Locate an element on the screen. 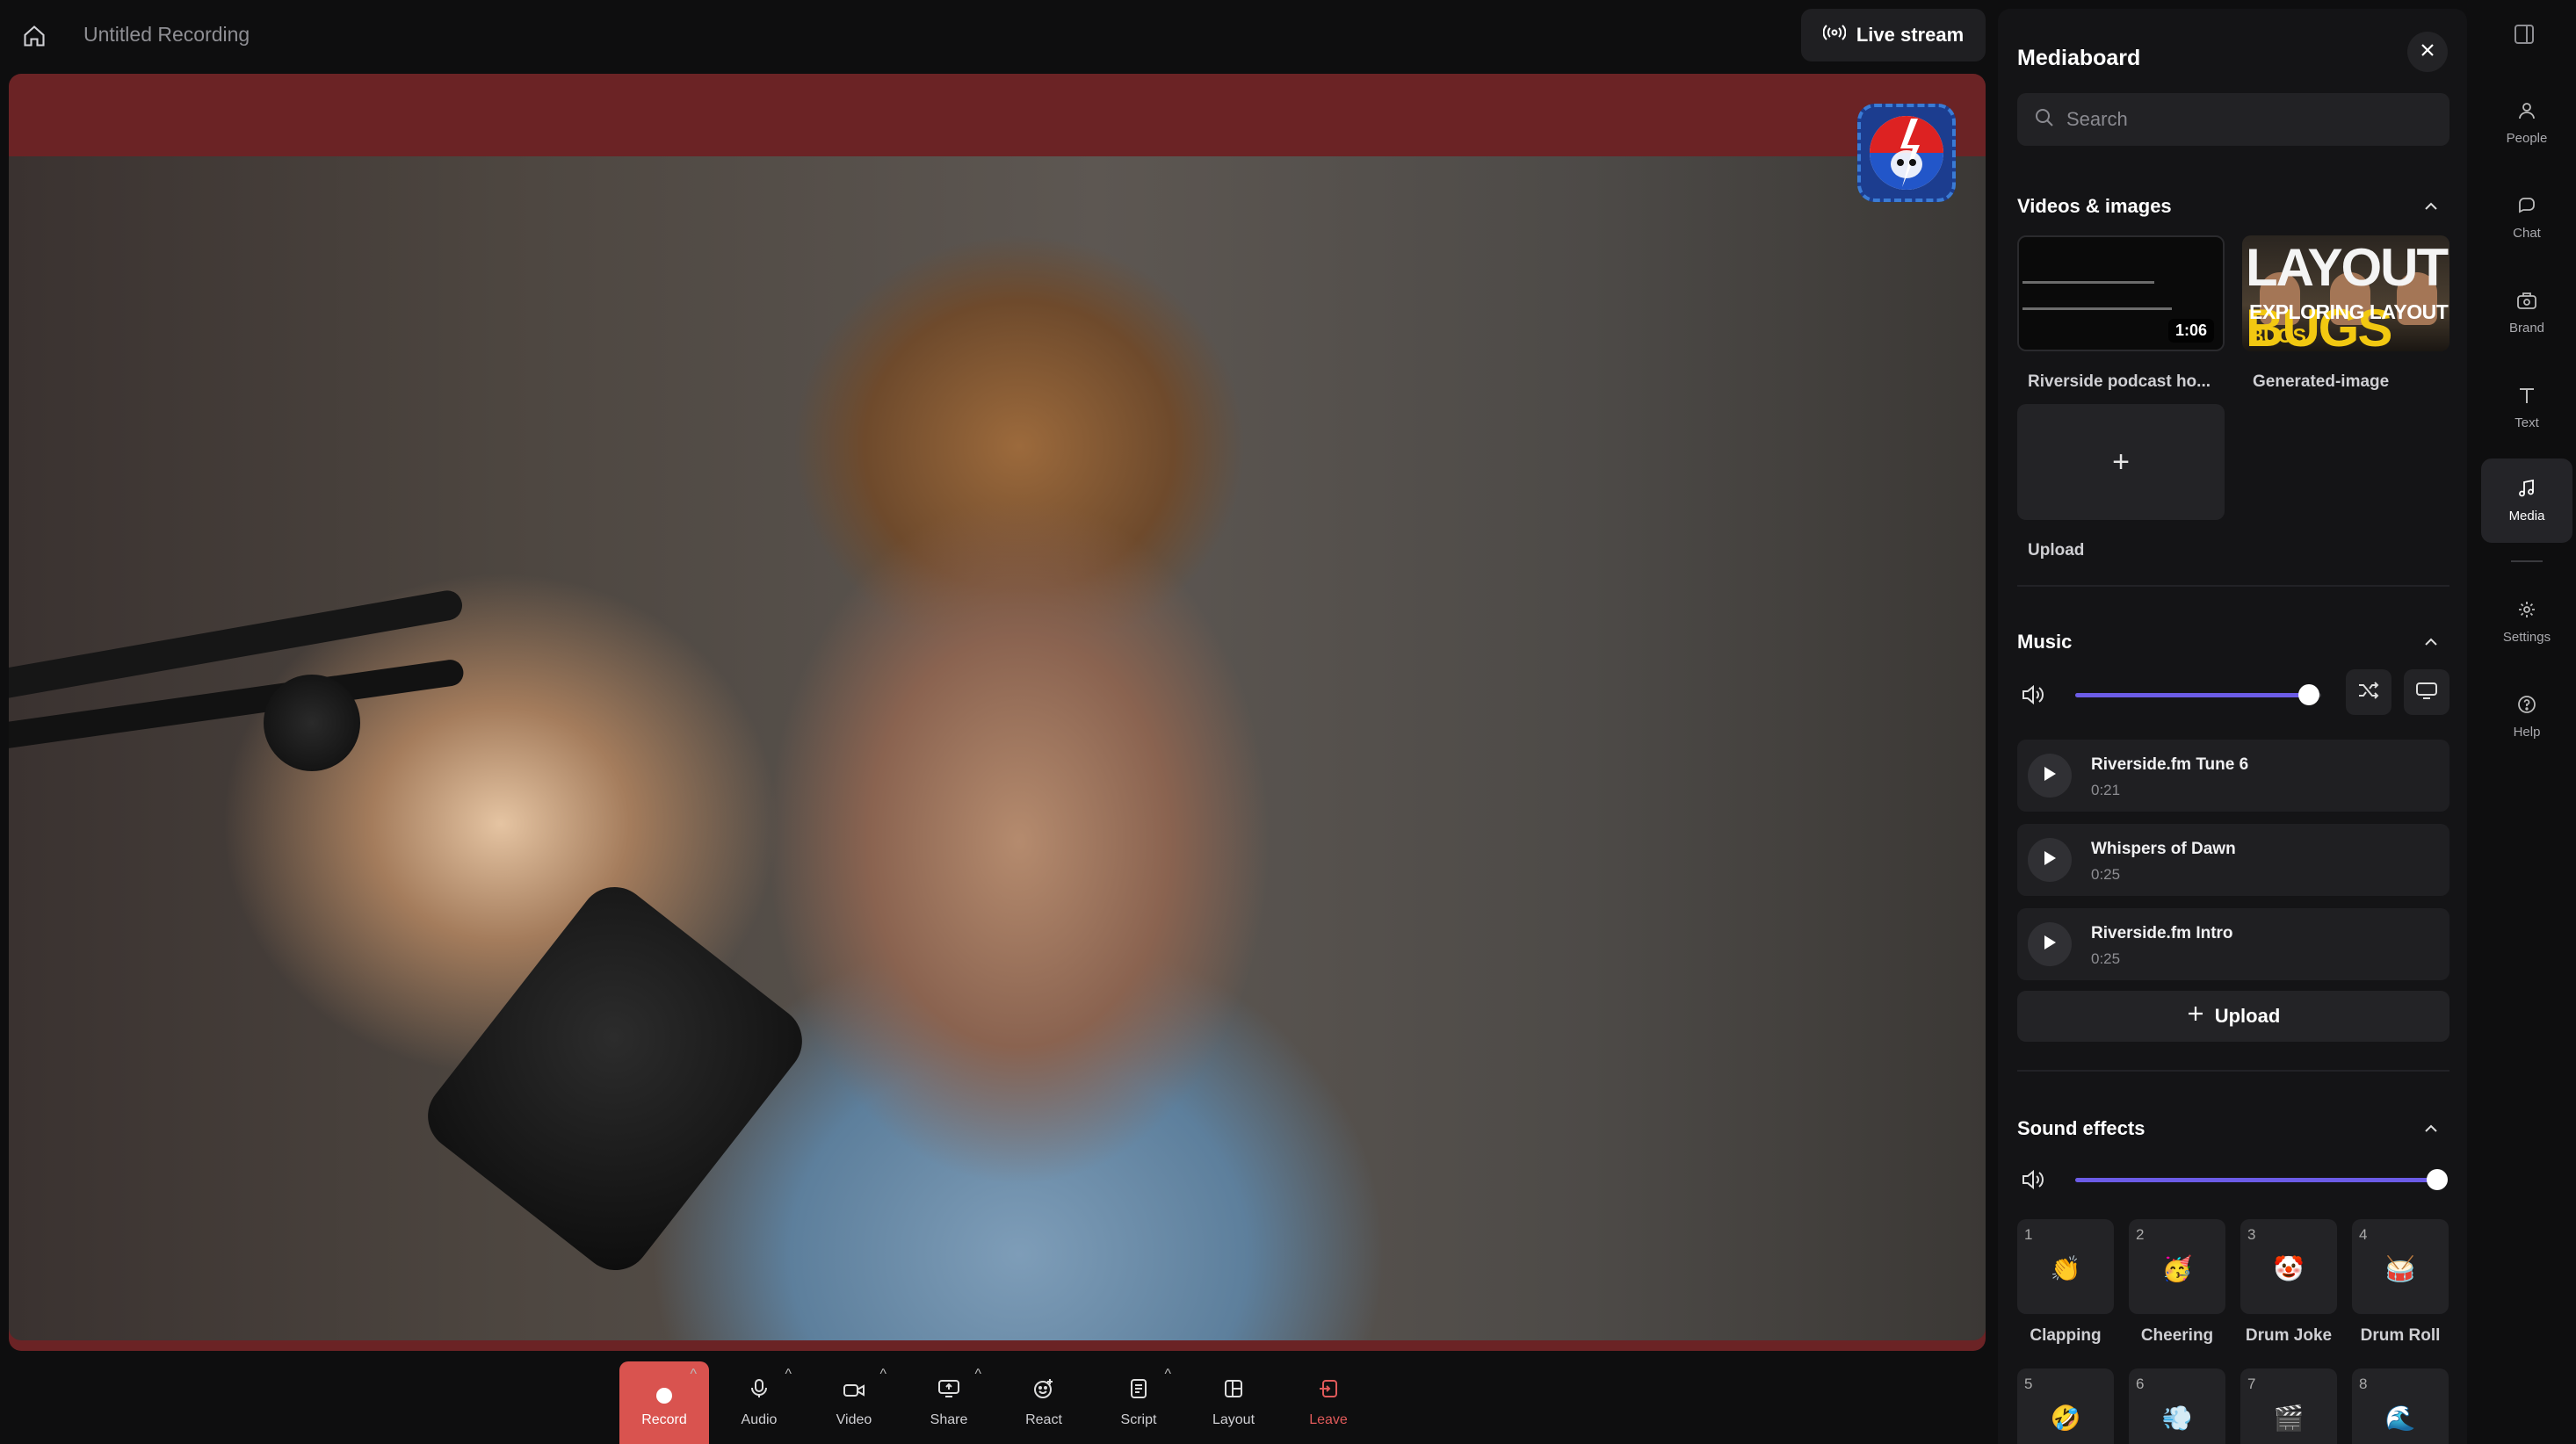  track-duration: 0:21 is located at coordinates (2106, 790).